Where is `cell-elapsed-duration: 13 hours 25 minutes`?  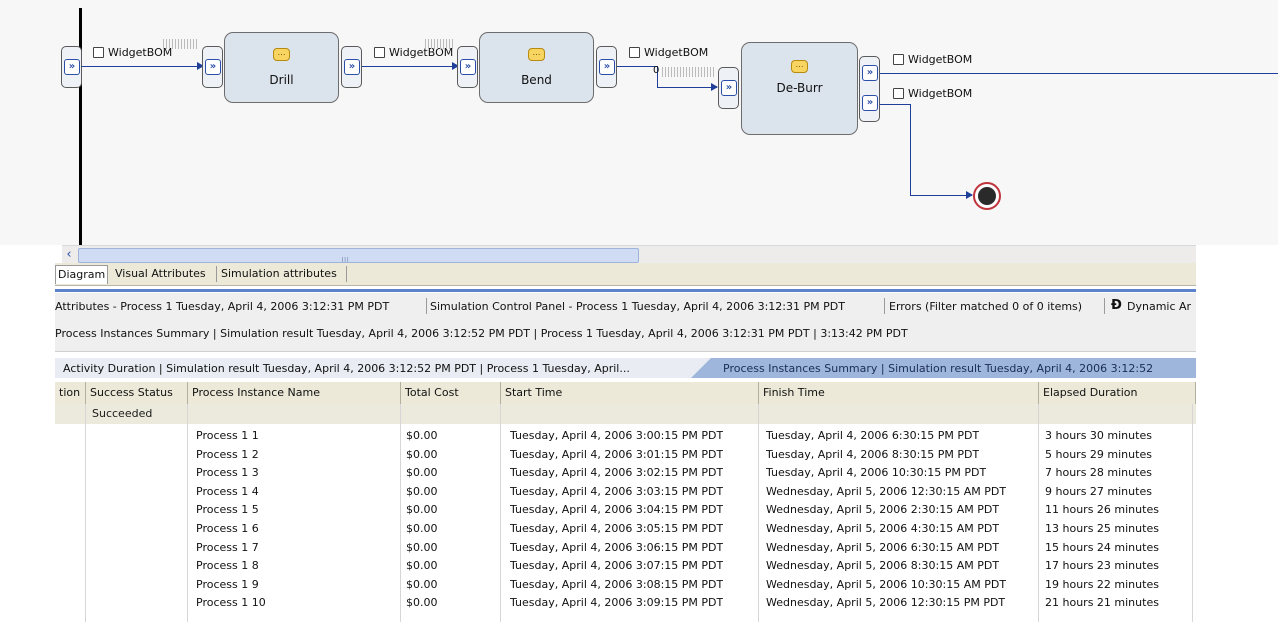
cell-elapsed-duration: 13 hours 25 minutes is located at coordinates (1102, 528).